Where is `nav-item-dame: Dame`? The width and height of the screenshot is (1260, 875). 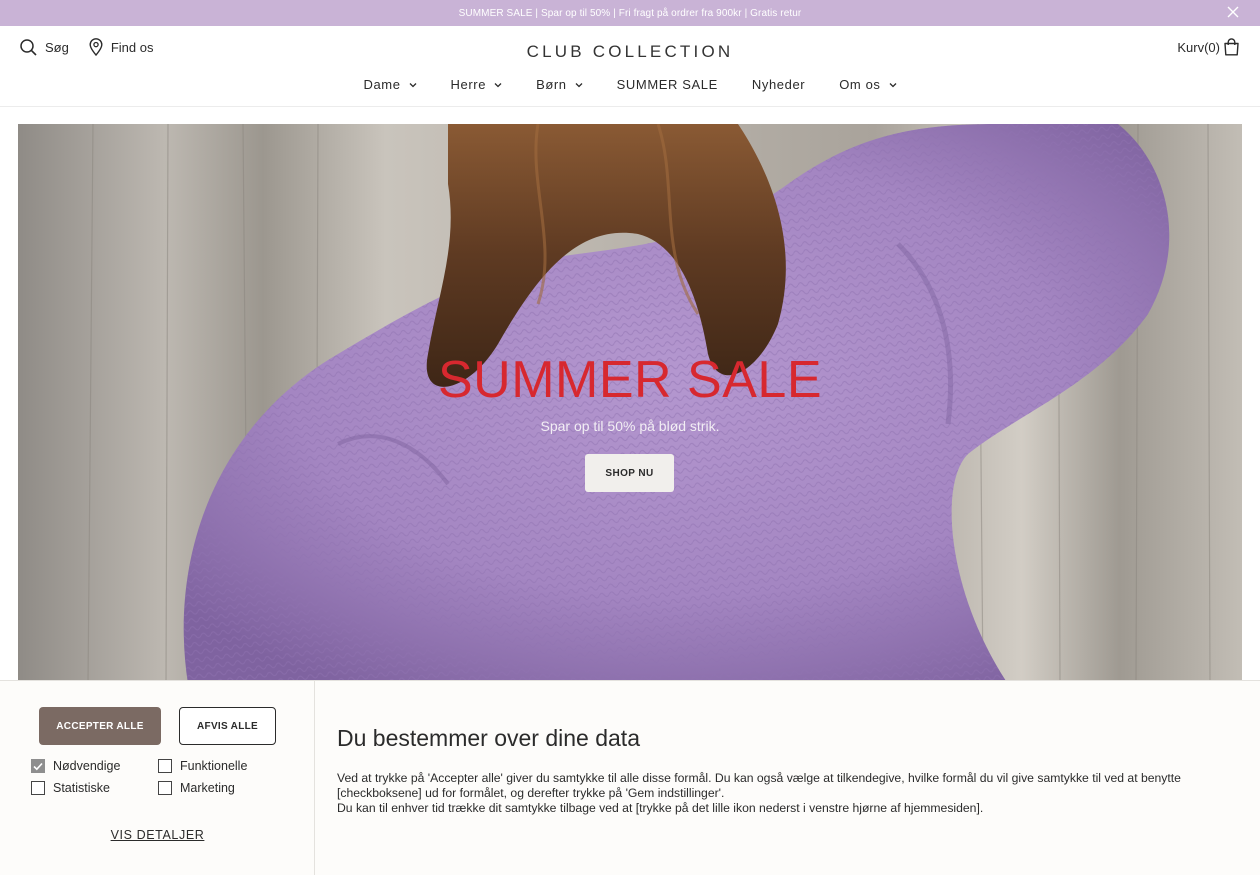
nav-item-dame: Dame is located at coordinates (389, 84).